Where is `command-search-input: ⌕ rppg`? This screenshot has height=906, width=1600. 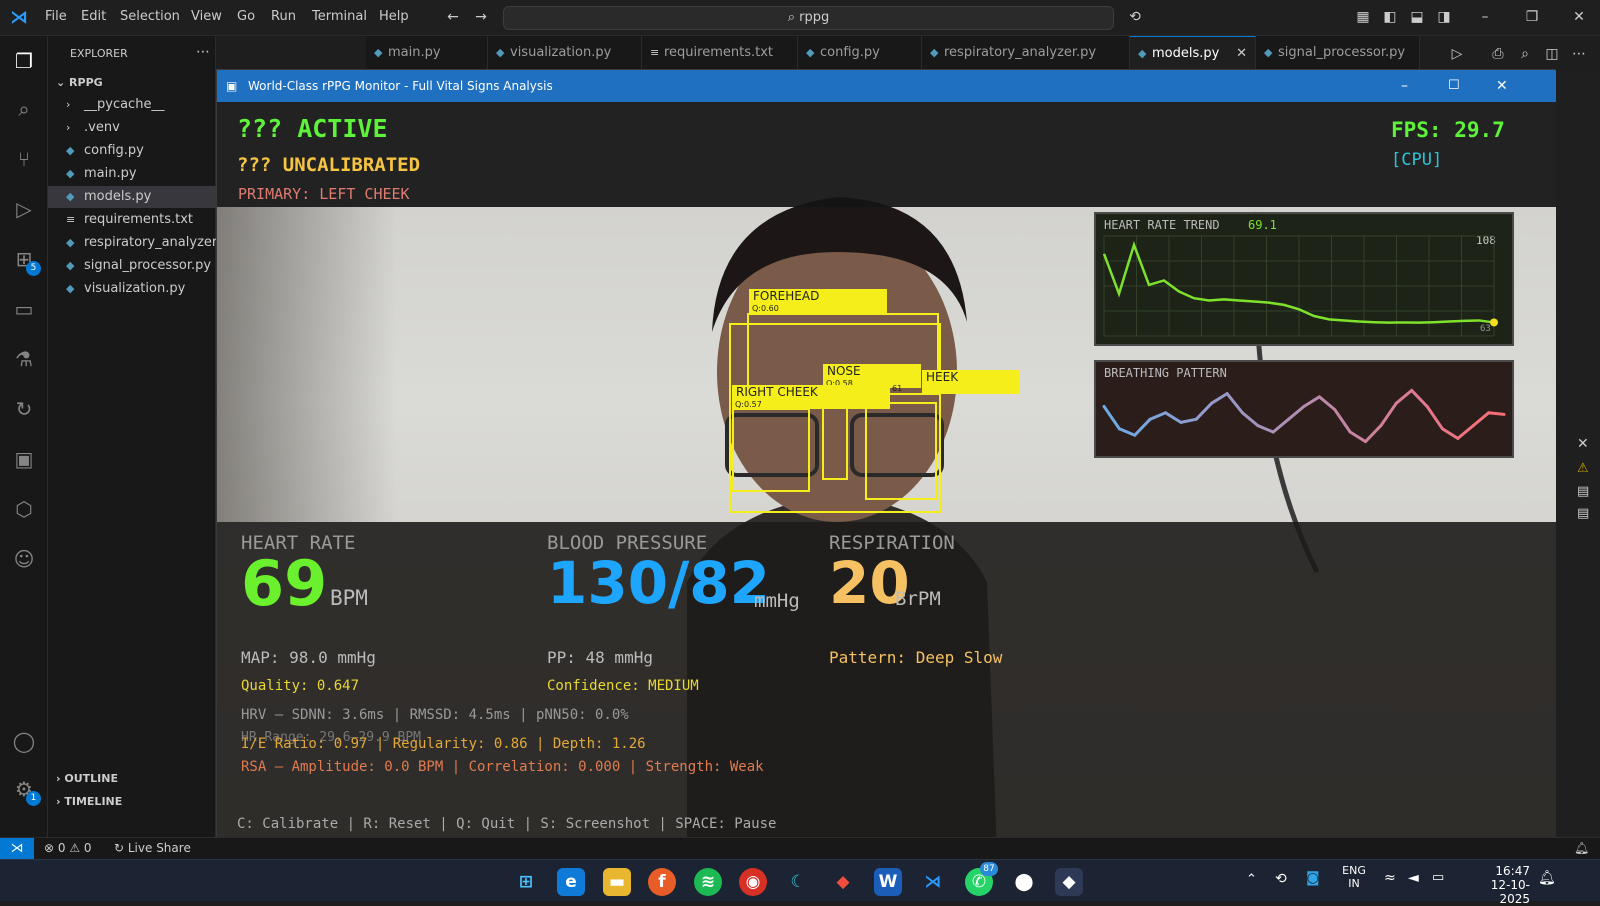 command-search-input: ⌕ rppg is located at coordinates (808, 18).